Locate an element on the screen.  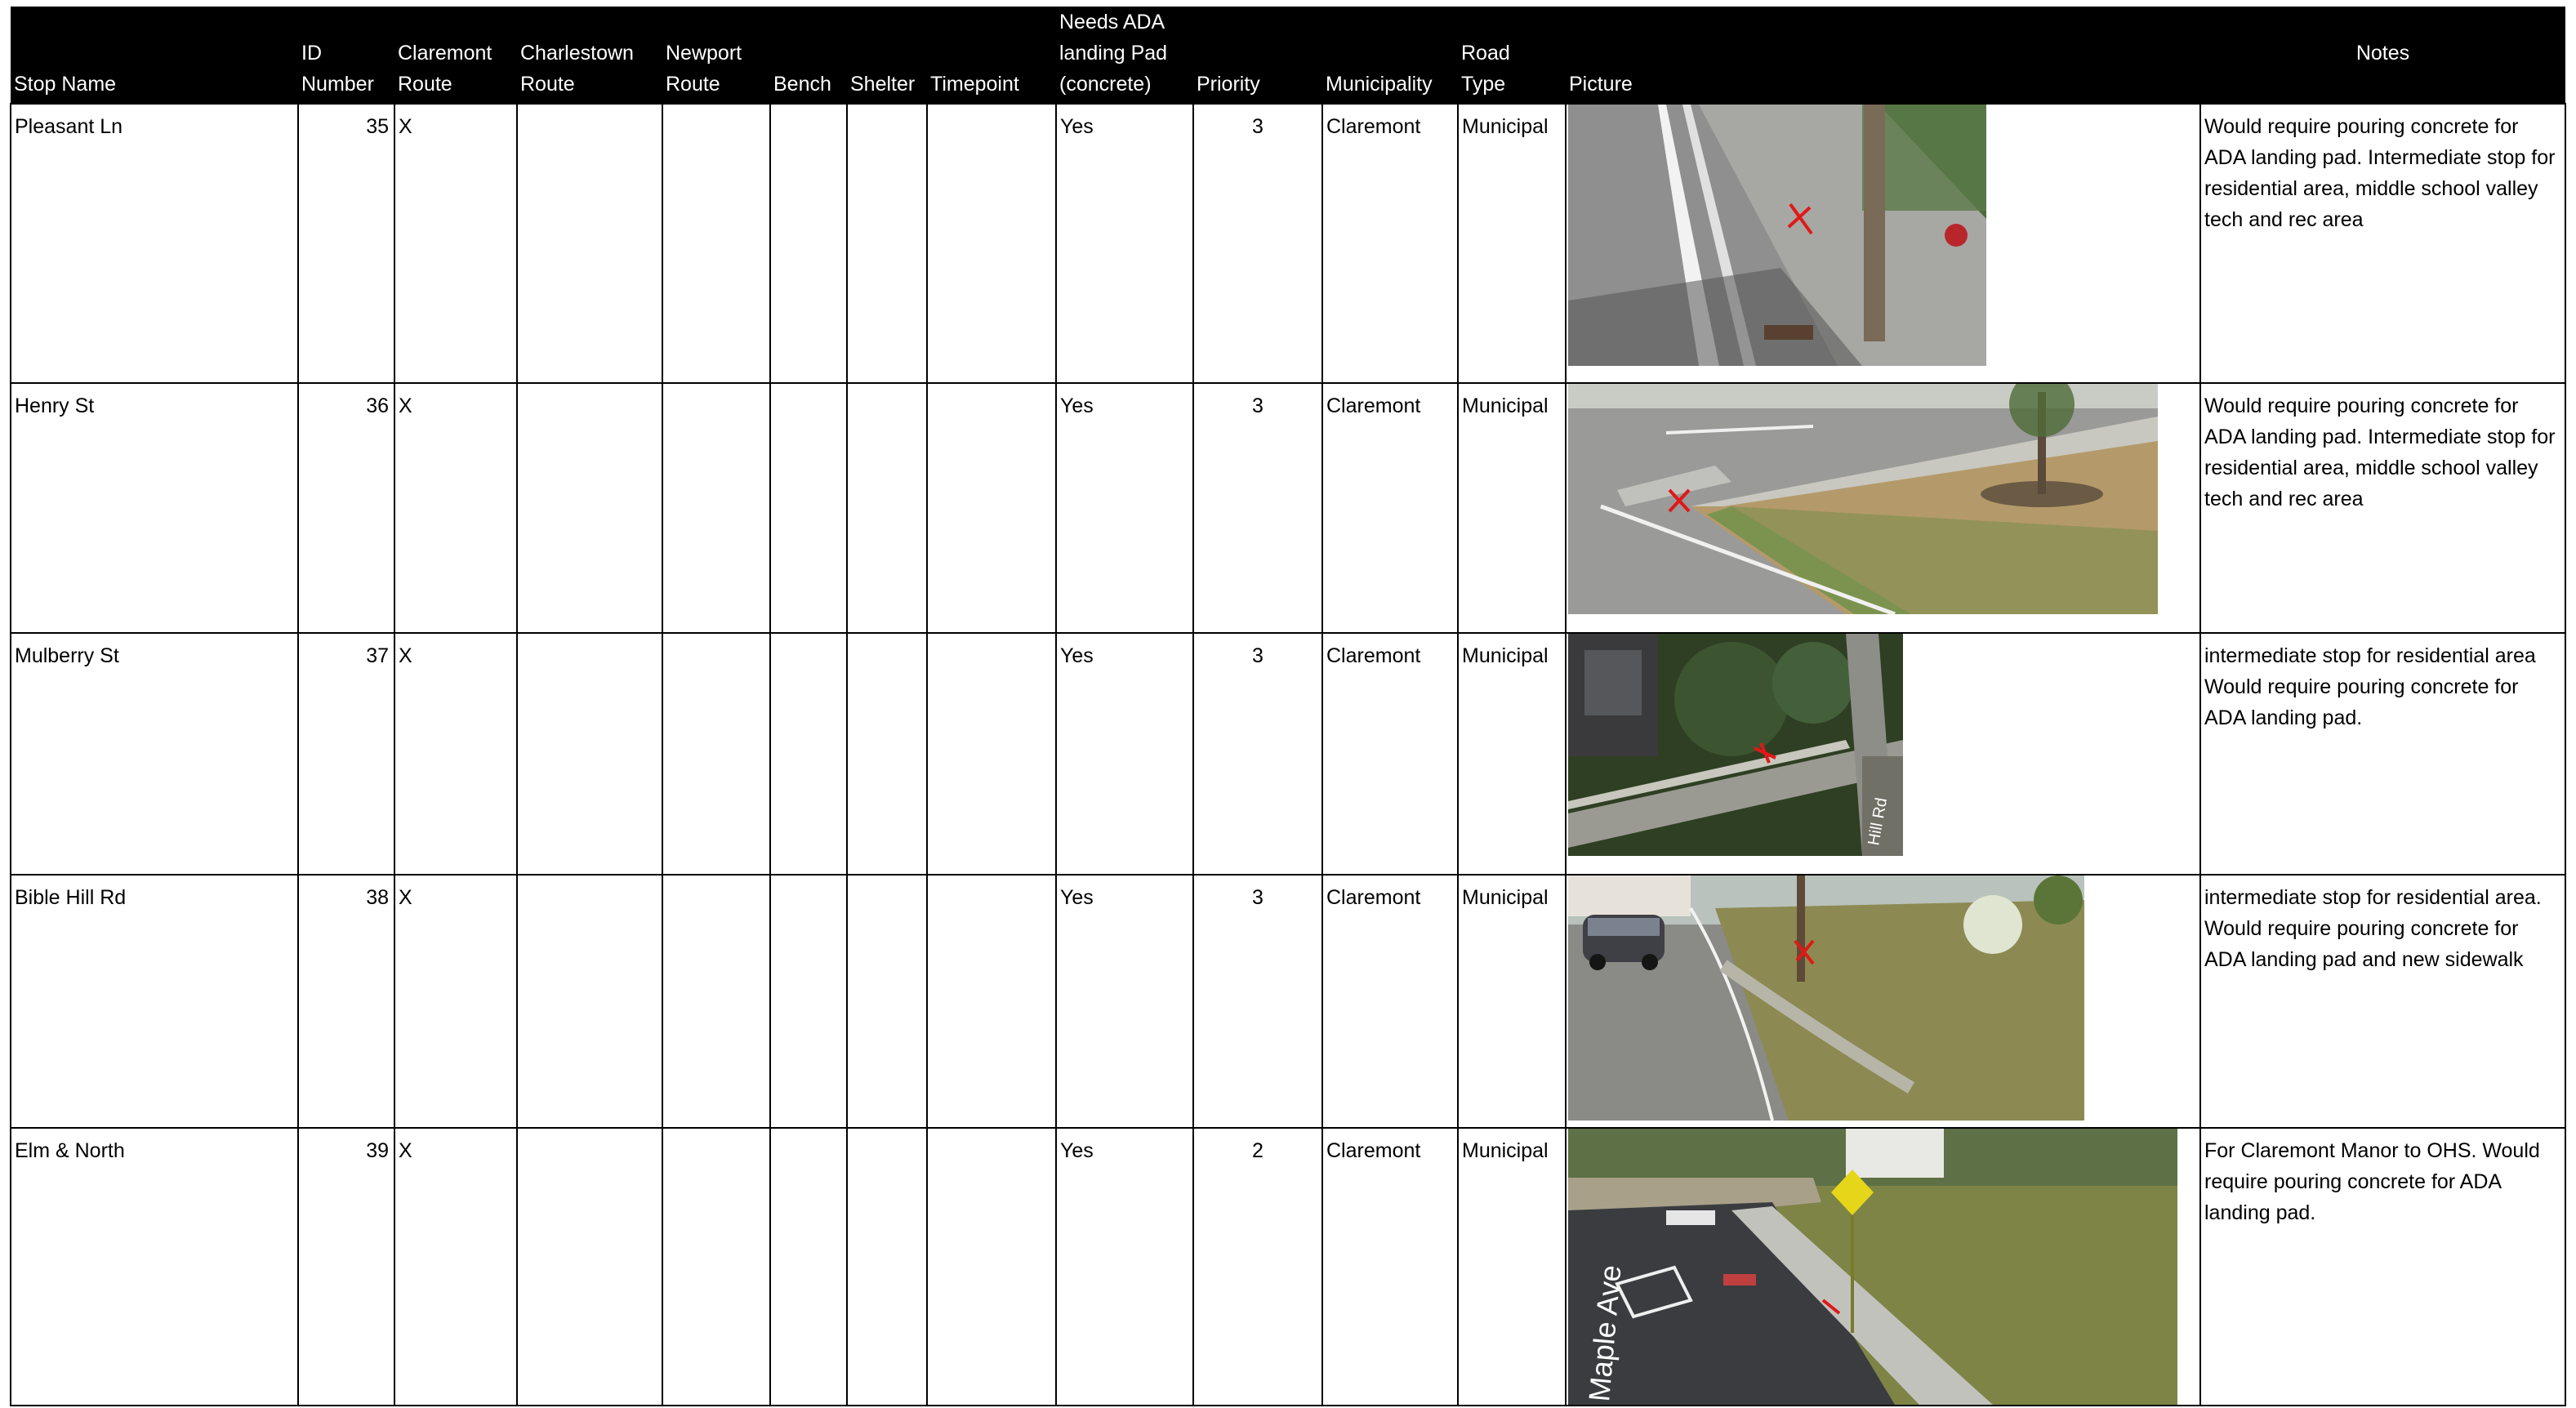
header-claremont-route: Claremont Route is located at coordinates (455, 55).